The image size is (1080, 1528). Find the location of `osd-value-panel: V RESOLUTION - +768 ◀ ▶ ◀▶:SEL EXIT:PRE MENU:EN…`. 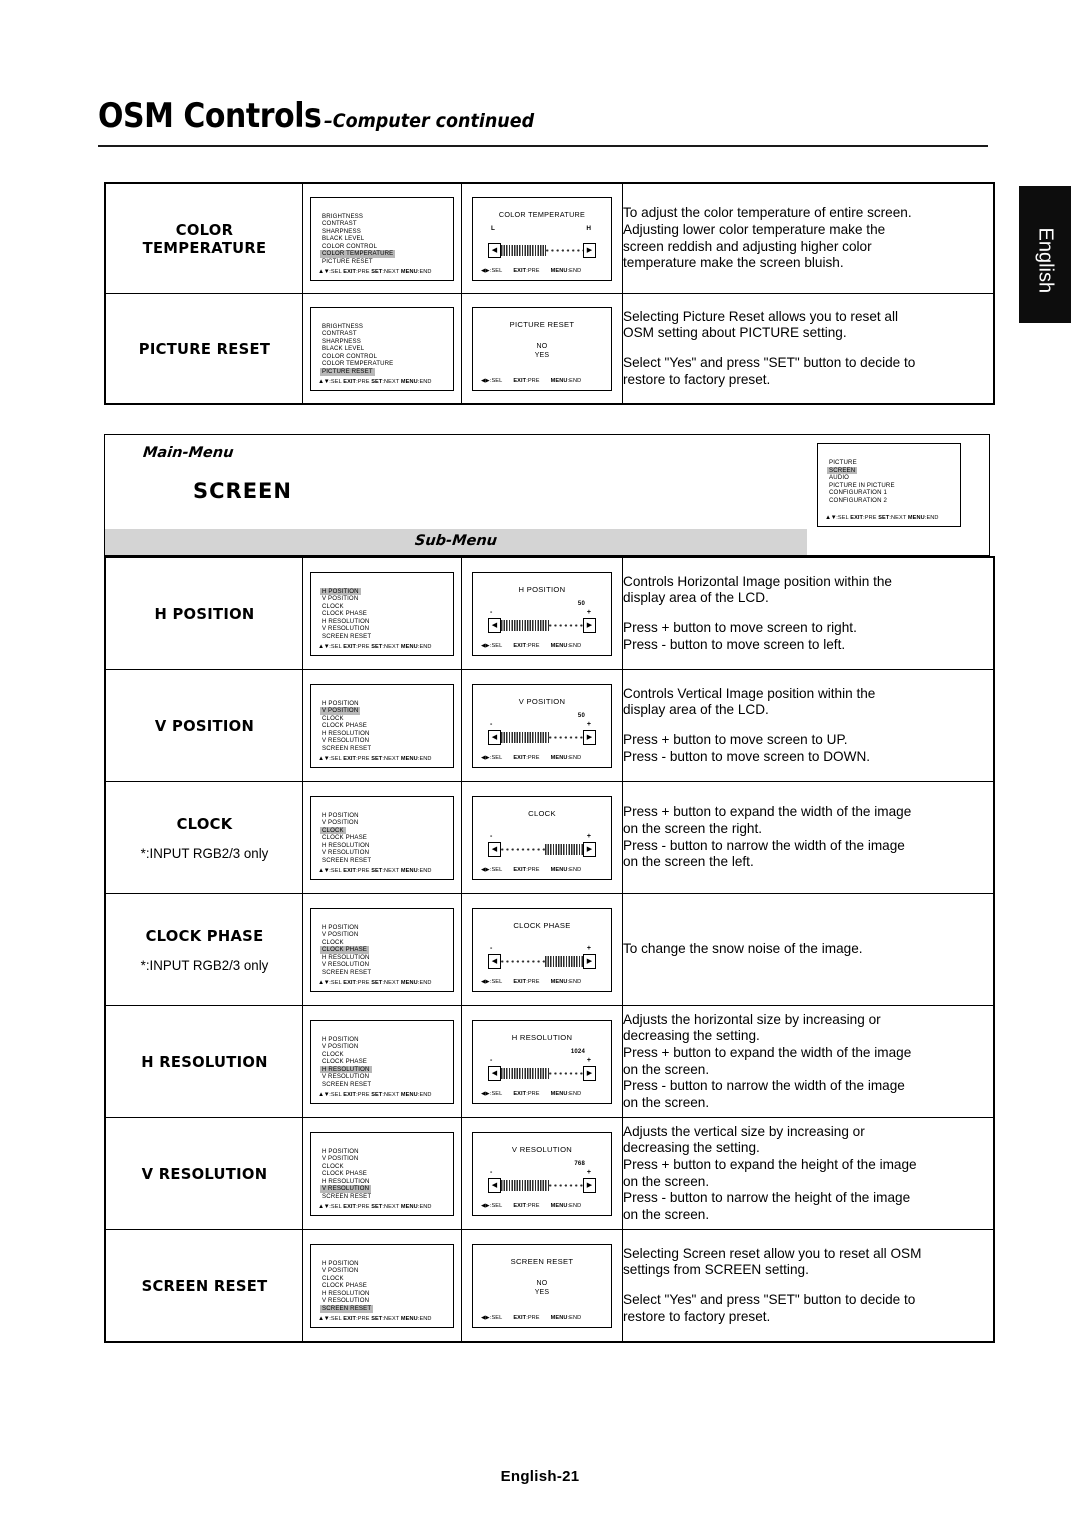

osd-value-panel: V RESOLUTION - +768 ◀ ▶ ◀▶:SEL EXIT:PRE MENU:EN… is located at coordinates (542, 1173).